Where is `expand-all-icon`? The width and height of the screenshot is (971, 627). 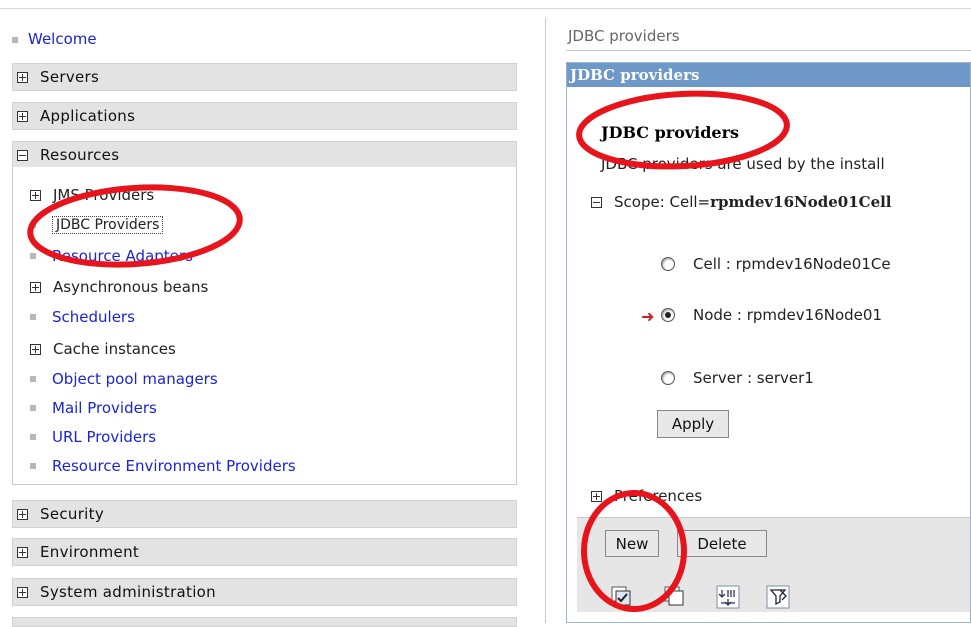 expand-all-icon is located at coordinates (728, 597).